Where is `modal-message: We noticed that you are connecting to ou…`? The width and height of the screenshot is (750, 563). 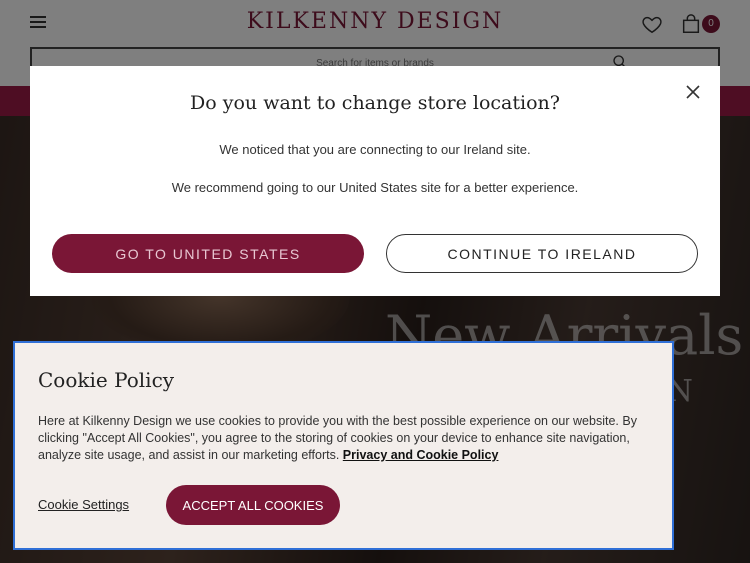 modal-message: We noticed that you are connecting to ou… is located at coordinates (375, 149).